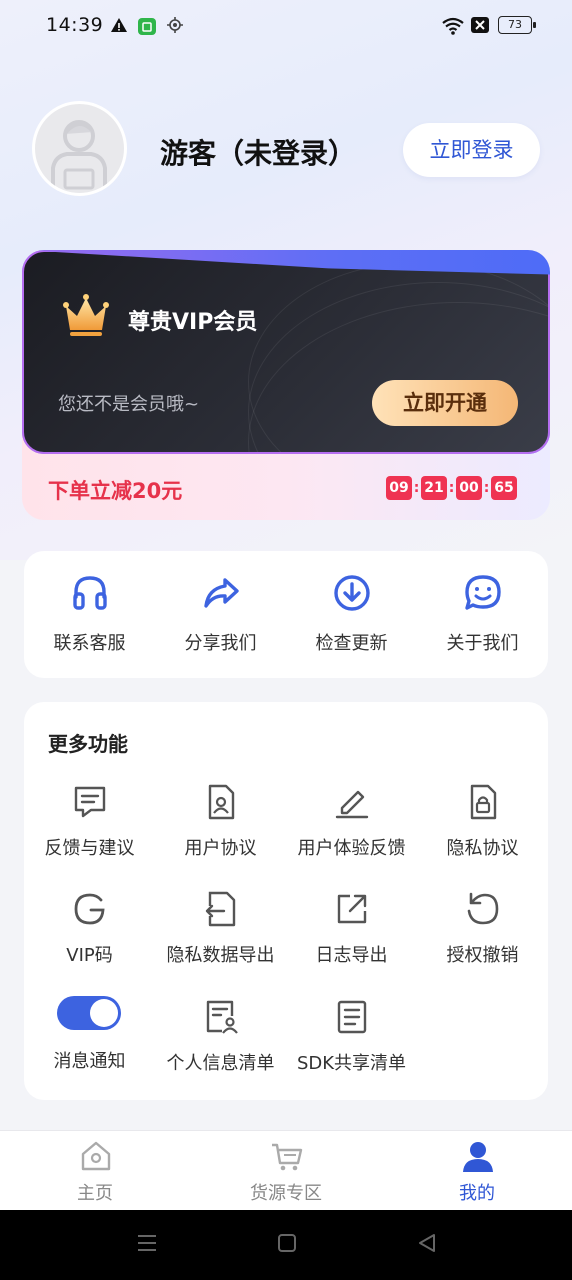  I want to click on section-title: 更多功能, so click(88, 744).